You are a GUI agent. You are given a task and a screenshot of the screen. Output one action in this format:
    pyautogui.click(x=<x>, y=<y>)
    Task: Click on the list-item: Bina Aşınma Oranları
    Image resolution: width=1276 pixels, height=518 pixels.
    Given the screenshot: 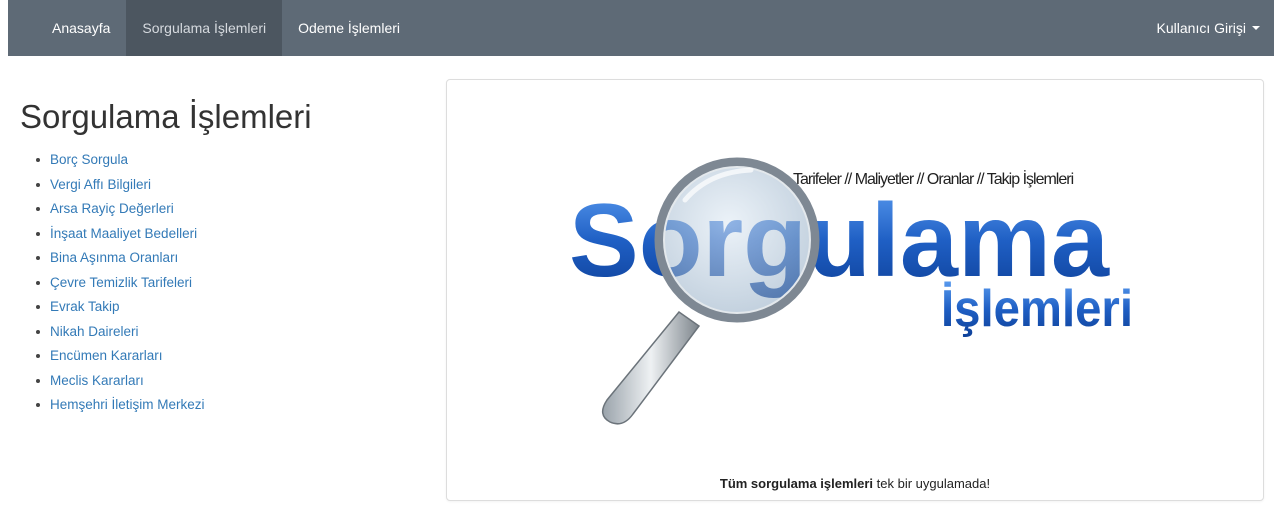 What is the action you would take?
    pyautogui.click(x=228, y=258)
    